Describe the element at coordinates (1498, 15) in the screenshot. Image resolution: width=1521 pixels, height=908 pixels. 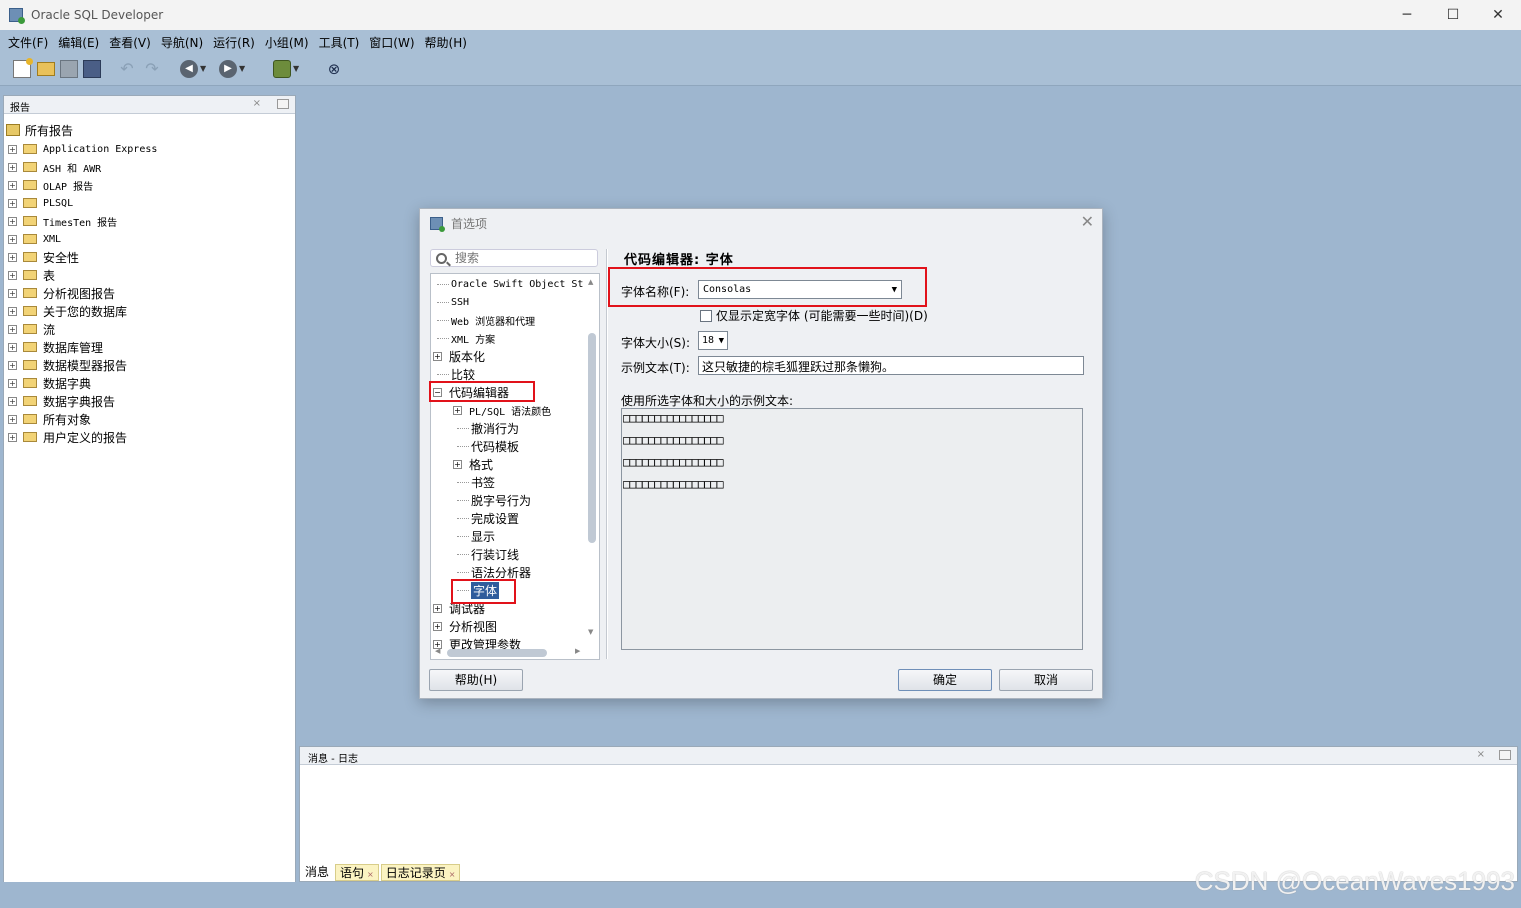
I see `close-button: ✕` at that location.